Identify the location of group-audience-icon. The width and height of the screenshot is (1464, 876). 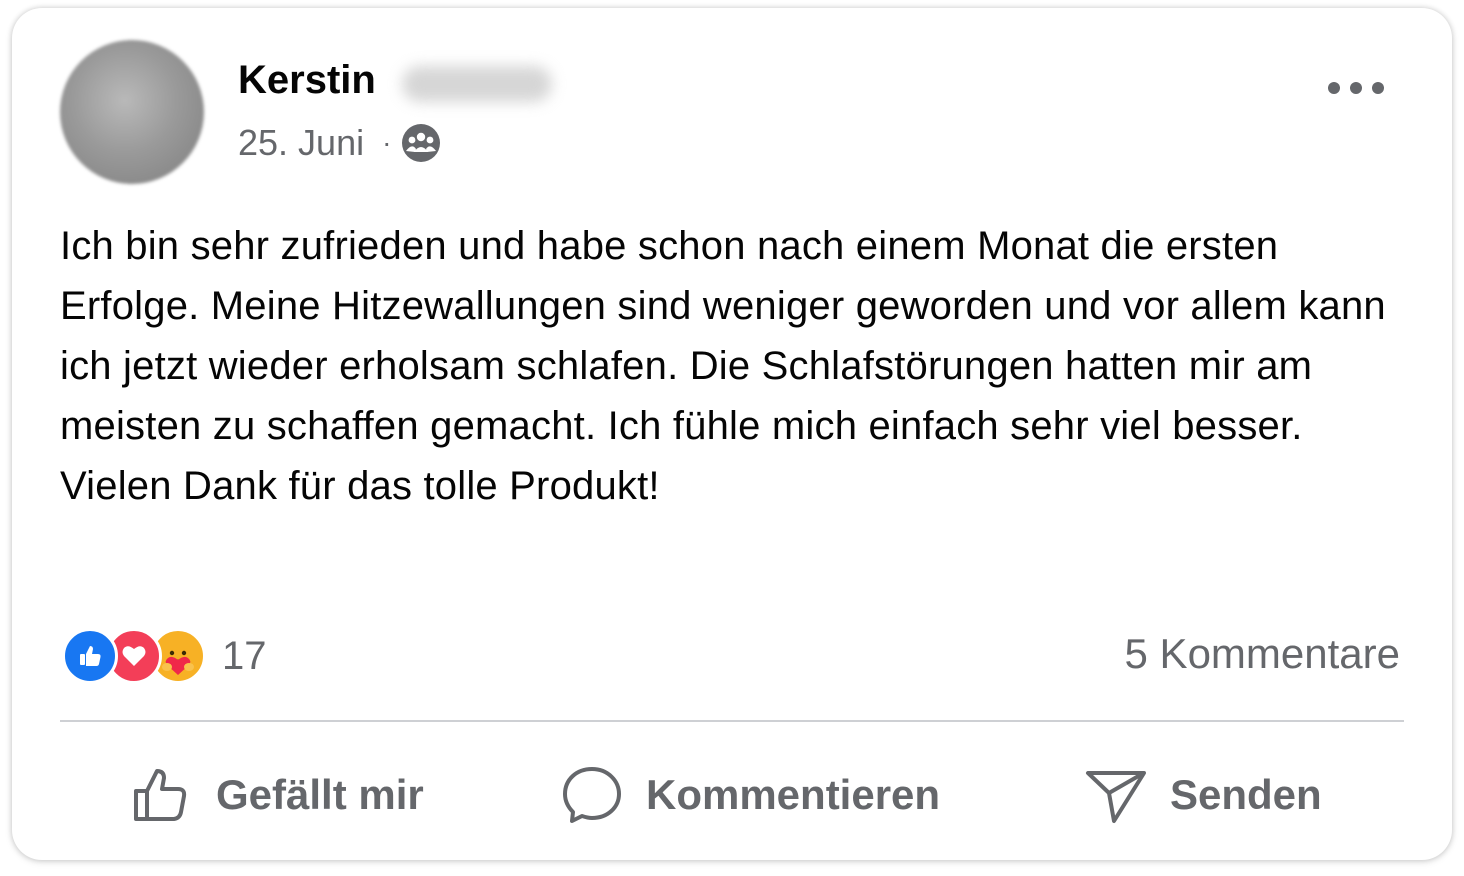
(421, 143).